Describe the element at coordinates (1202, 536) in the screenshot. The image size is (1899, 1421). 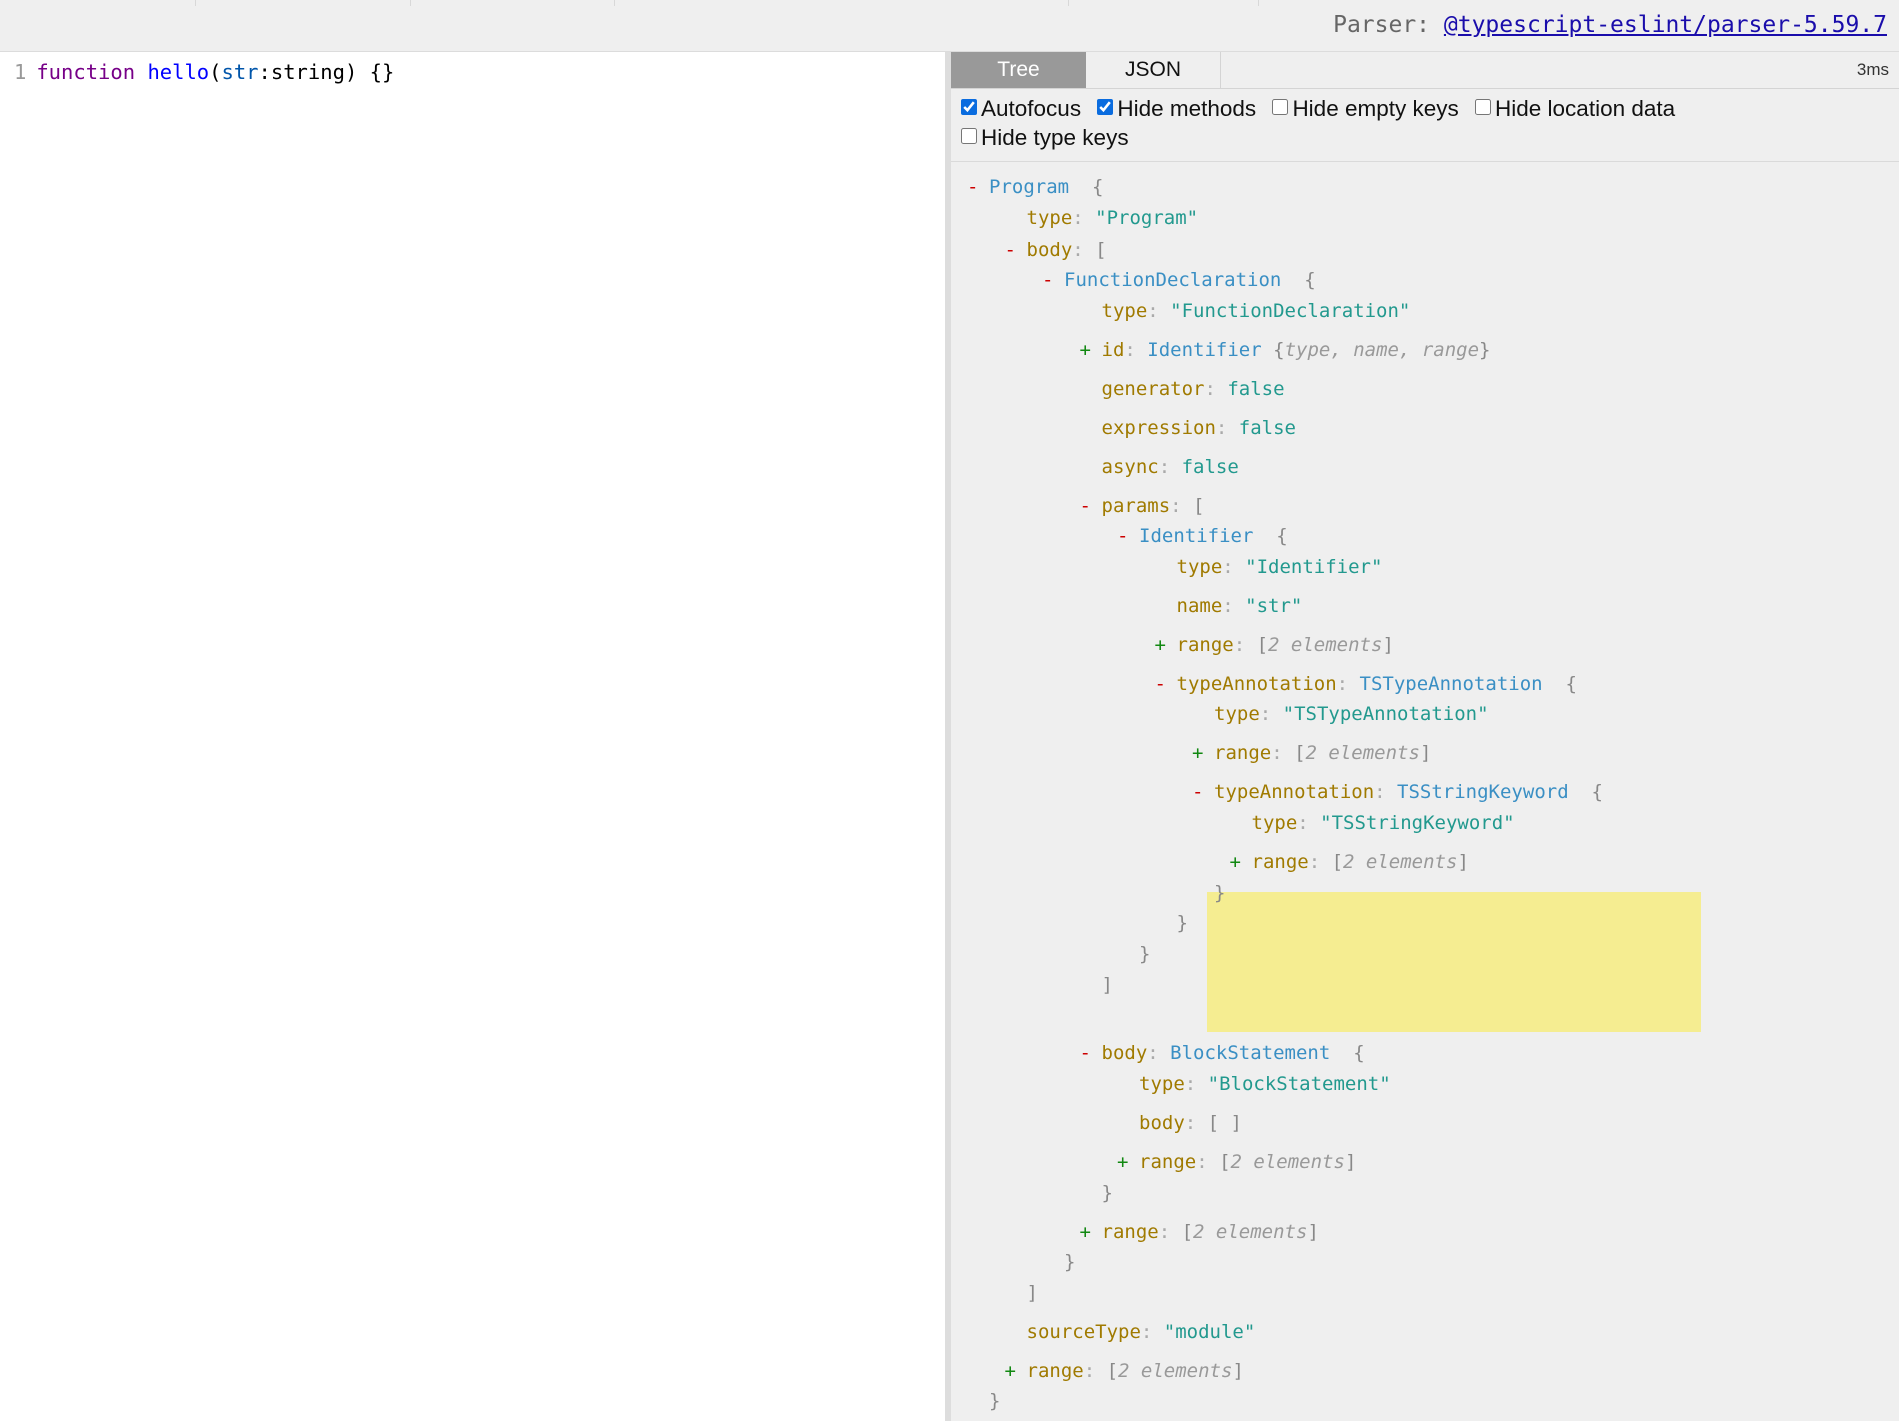
I see `tree-row: - Identifier {` at that location.